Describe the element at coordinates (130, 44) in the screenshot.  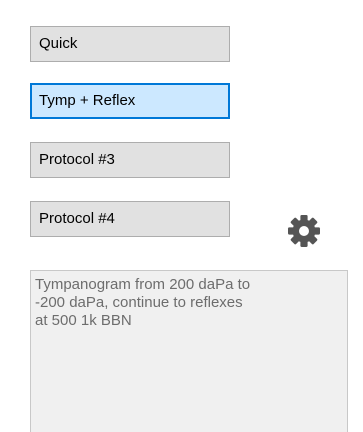
I see `quick-protocol-button: Quick` at that location.